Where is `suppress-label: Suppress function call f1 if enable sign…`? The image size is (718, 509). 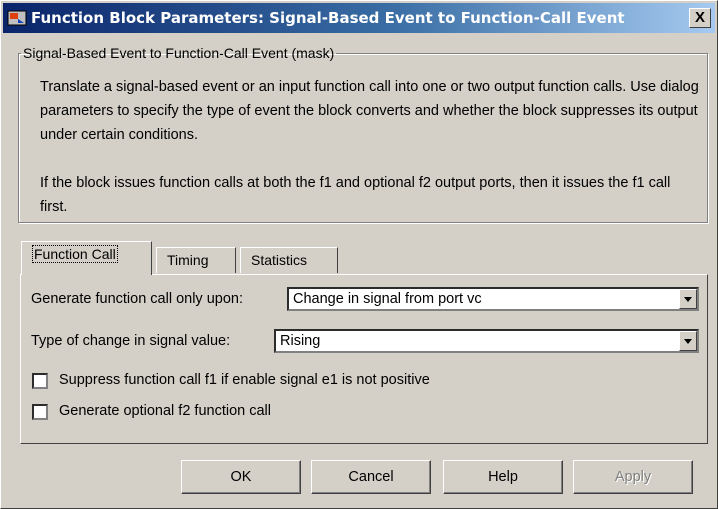 suppress-label: Suppress function call f1 if enable sign… is located at coordinates (244, 380).